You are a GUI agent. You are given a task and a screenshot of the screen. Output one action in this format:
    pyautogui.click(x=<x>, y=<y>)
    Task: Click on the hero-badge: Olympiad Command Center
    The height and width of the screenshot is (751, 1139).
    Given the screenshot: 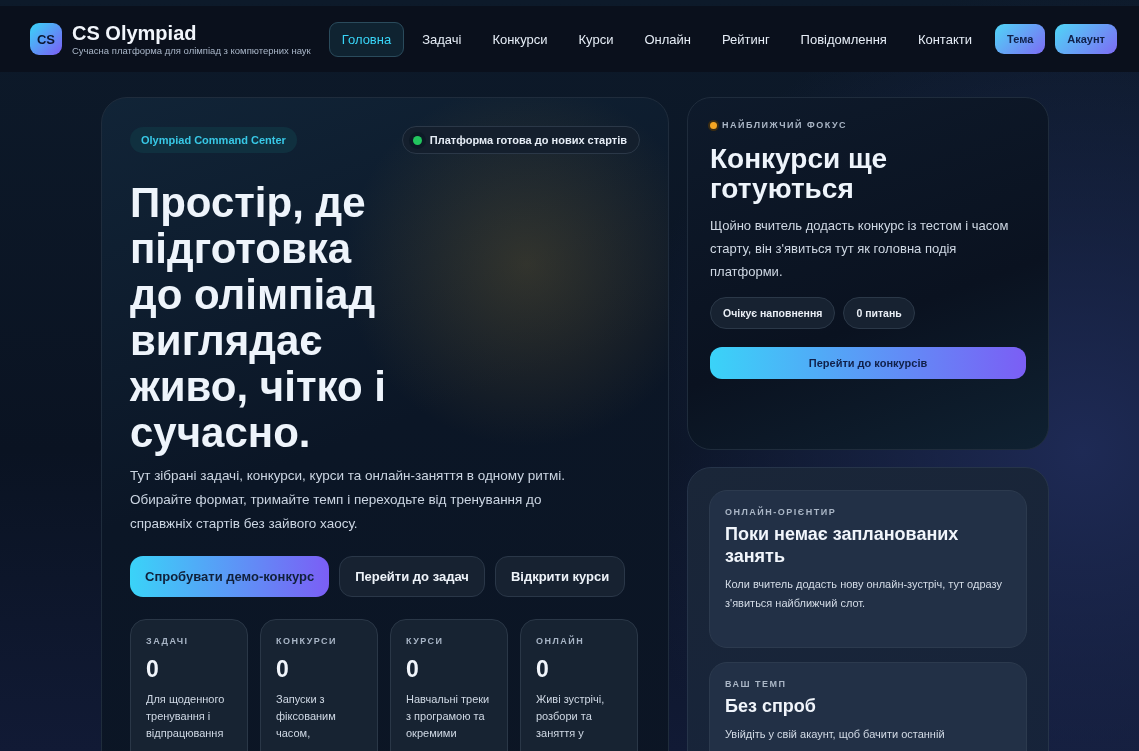 What is the action you would take?
    pyautogui.click(x=213, y=140)
    